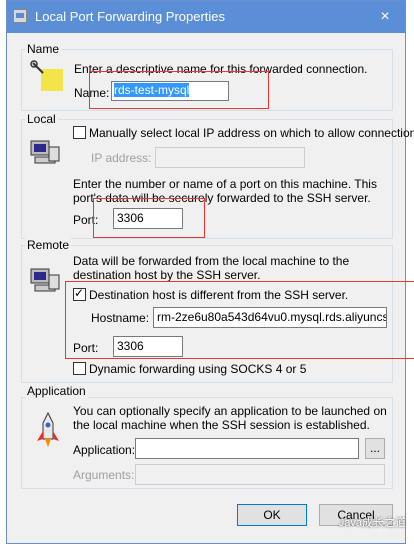 This screenshot has height=544, width=414. What do you see at coordinates (272, 515) in the screenshot?
I see `ok-button: OK` at bounding box center [272, 515].